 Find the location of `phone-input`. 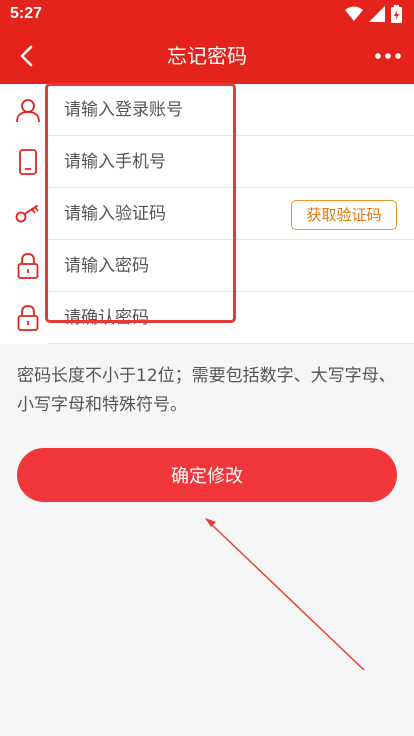

phone-input is located at coordinates (149, 162).